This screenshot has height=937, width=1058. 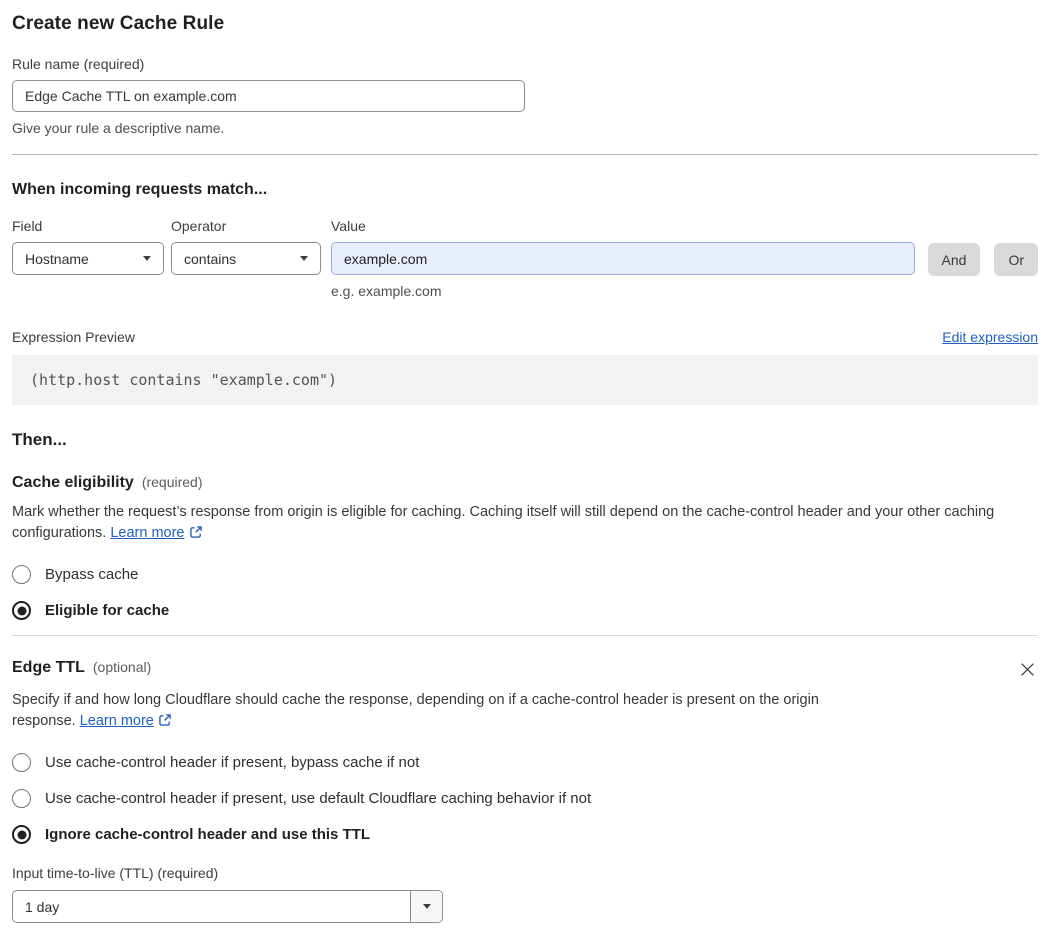 I want to click on cache-eligibility-header: Cache eligibility (required), so click(x=525, y=483).